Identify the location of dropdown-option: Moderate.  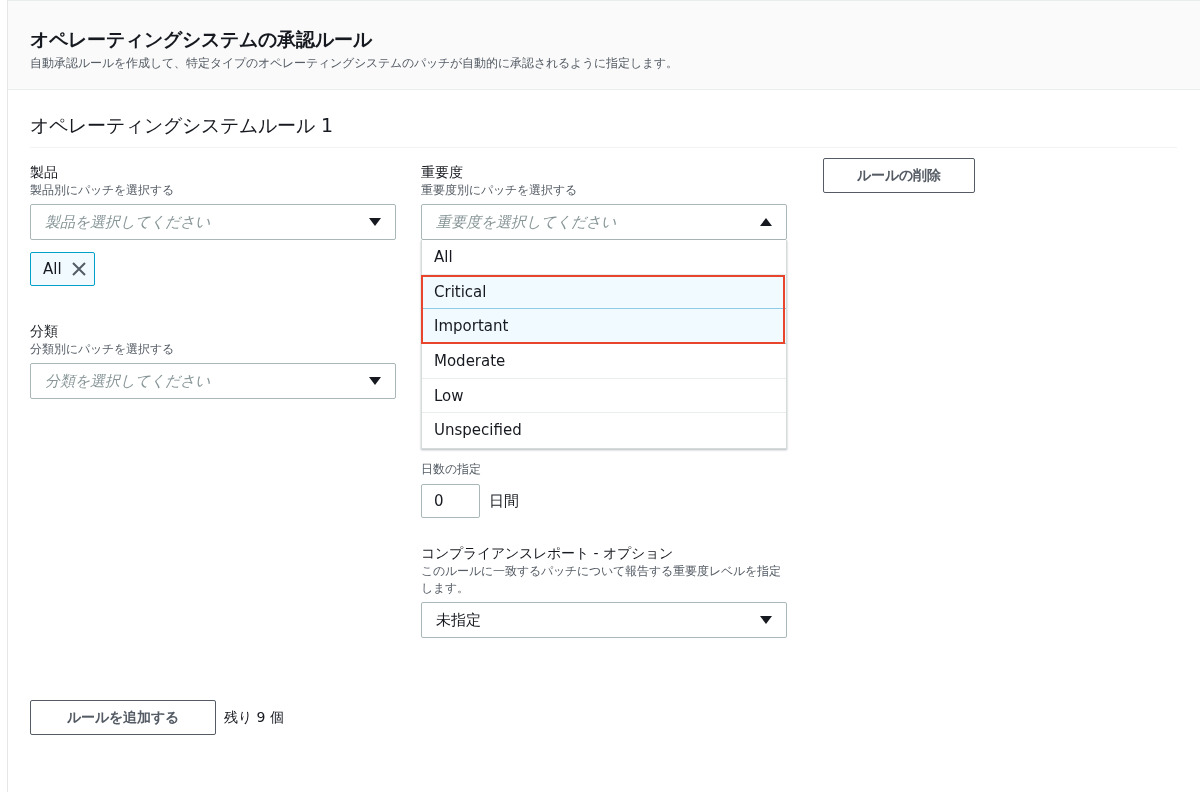
(604, 361).